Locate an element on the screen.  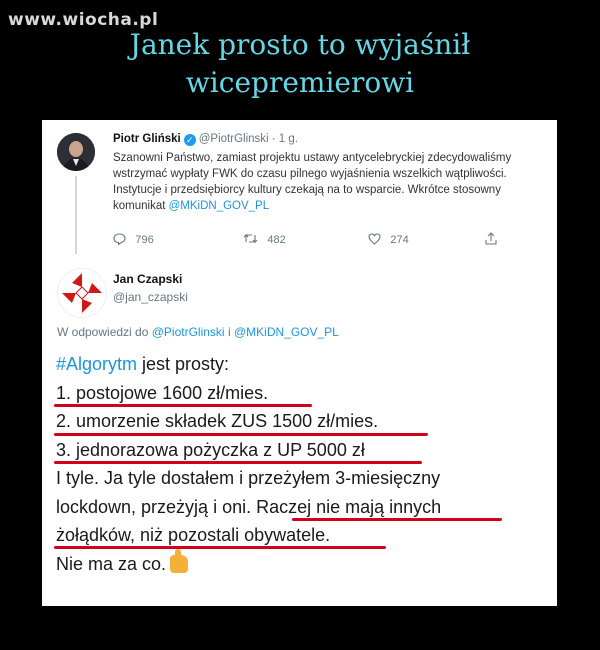
reply-mention-mkidn: @MKiDN_GOV_PL is located at coordinates (286, 332).